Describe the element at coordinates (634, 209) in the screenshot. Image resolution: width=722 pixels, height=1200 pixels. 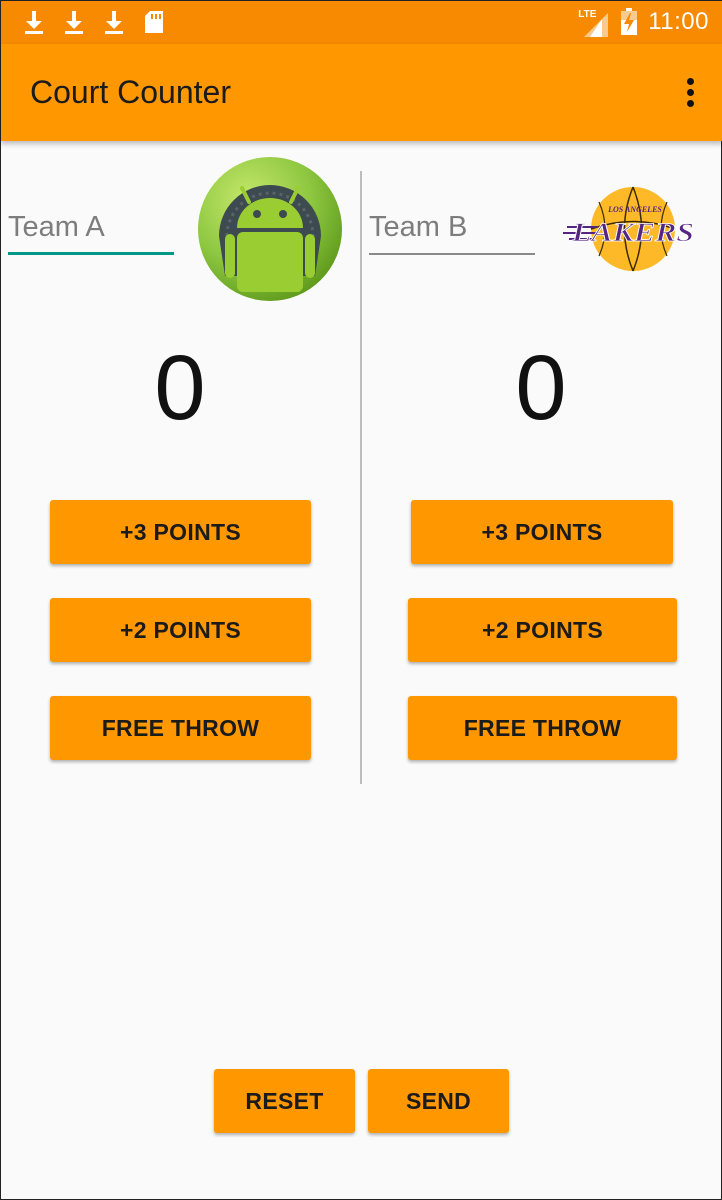
I see `lakers-logo-subtext: LOS ANGELES` at that location.